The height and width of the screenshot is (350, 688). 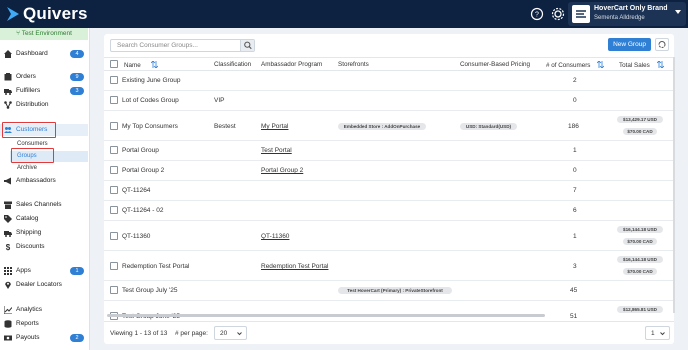 What do you see at coordinates (657, 333) in the screenshot?
I see `page-select: 1` at bounding box center [657, 333].